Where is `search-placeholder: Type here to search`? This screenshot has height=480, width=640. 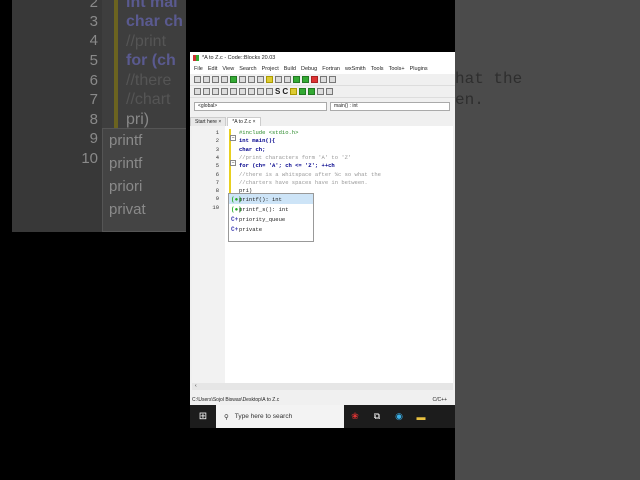 search-placeholder: Type here to search is located at coordinates (263, 416).